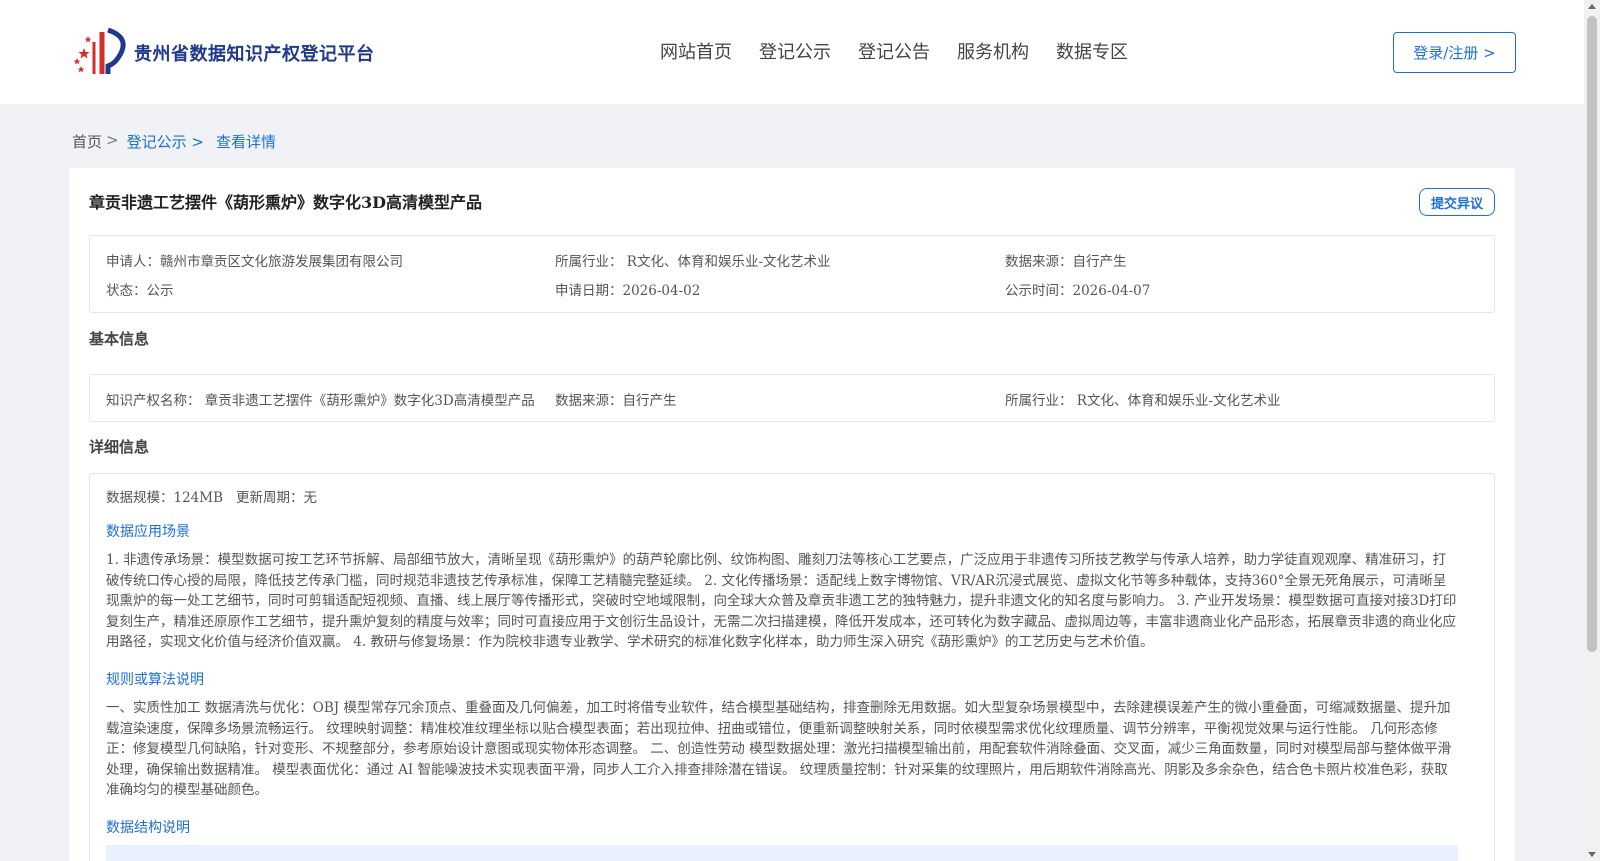  I want to click on breadcrumb: 首页 > 登记公示 > 查看详情, so click(174, 141).